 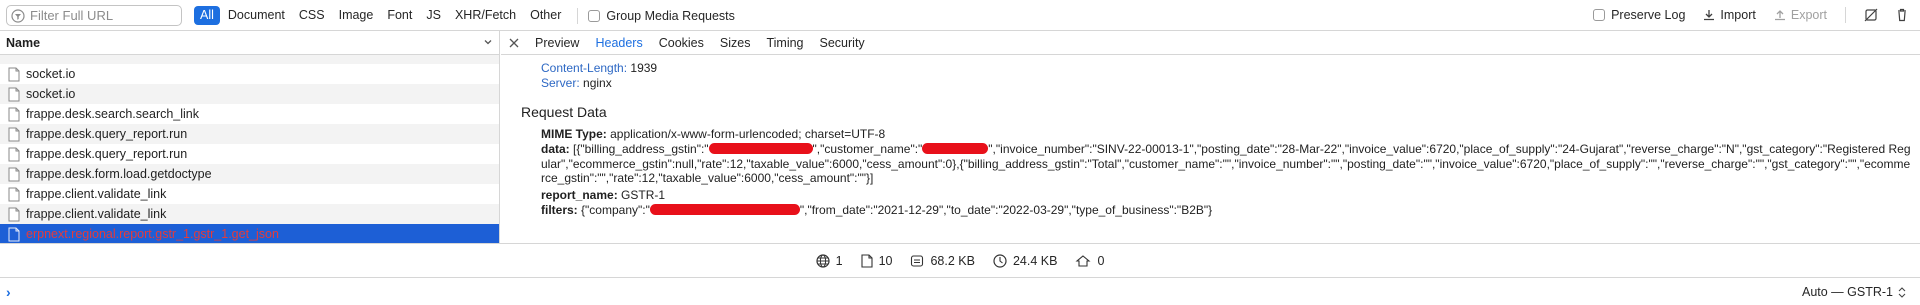 I want to click on filter-url-input, so click(x=105, y=15).